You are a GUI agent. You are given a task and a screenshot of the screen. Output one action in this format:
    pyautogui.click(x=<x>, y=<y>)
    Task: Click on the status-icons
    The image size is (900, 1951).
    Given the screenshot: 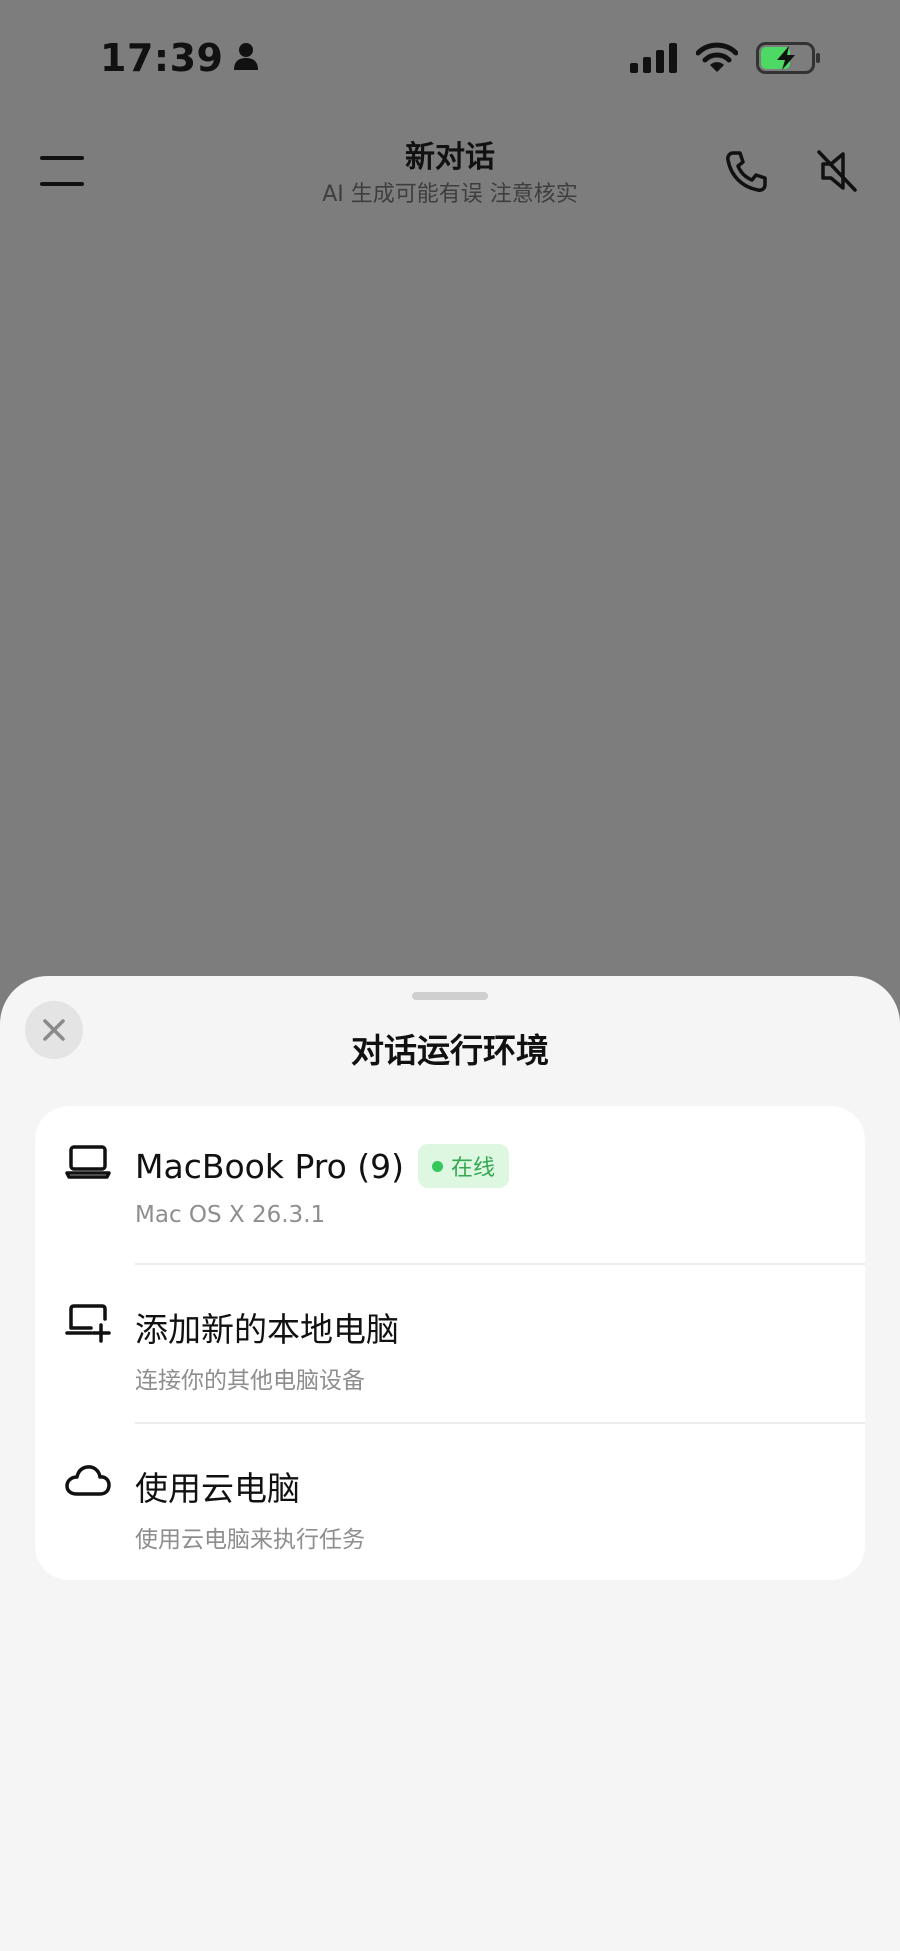 What is the action you would take?
    pyautogui.click(x=726, y=60)
    